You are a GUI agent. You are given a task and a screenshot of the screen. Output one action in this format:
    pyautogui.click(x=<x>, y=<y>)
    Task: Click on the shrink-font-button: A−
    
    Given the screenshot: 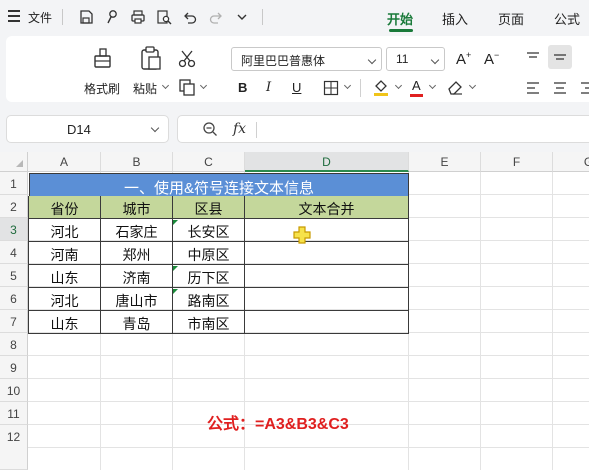 What is the action you would take?
    pyautogui.click(x=491, y=59)
    